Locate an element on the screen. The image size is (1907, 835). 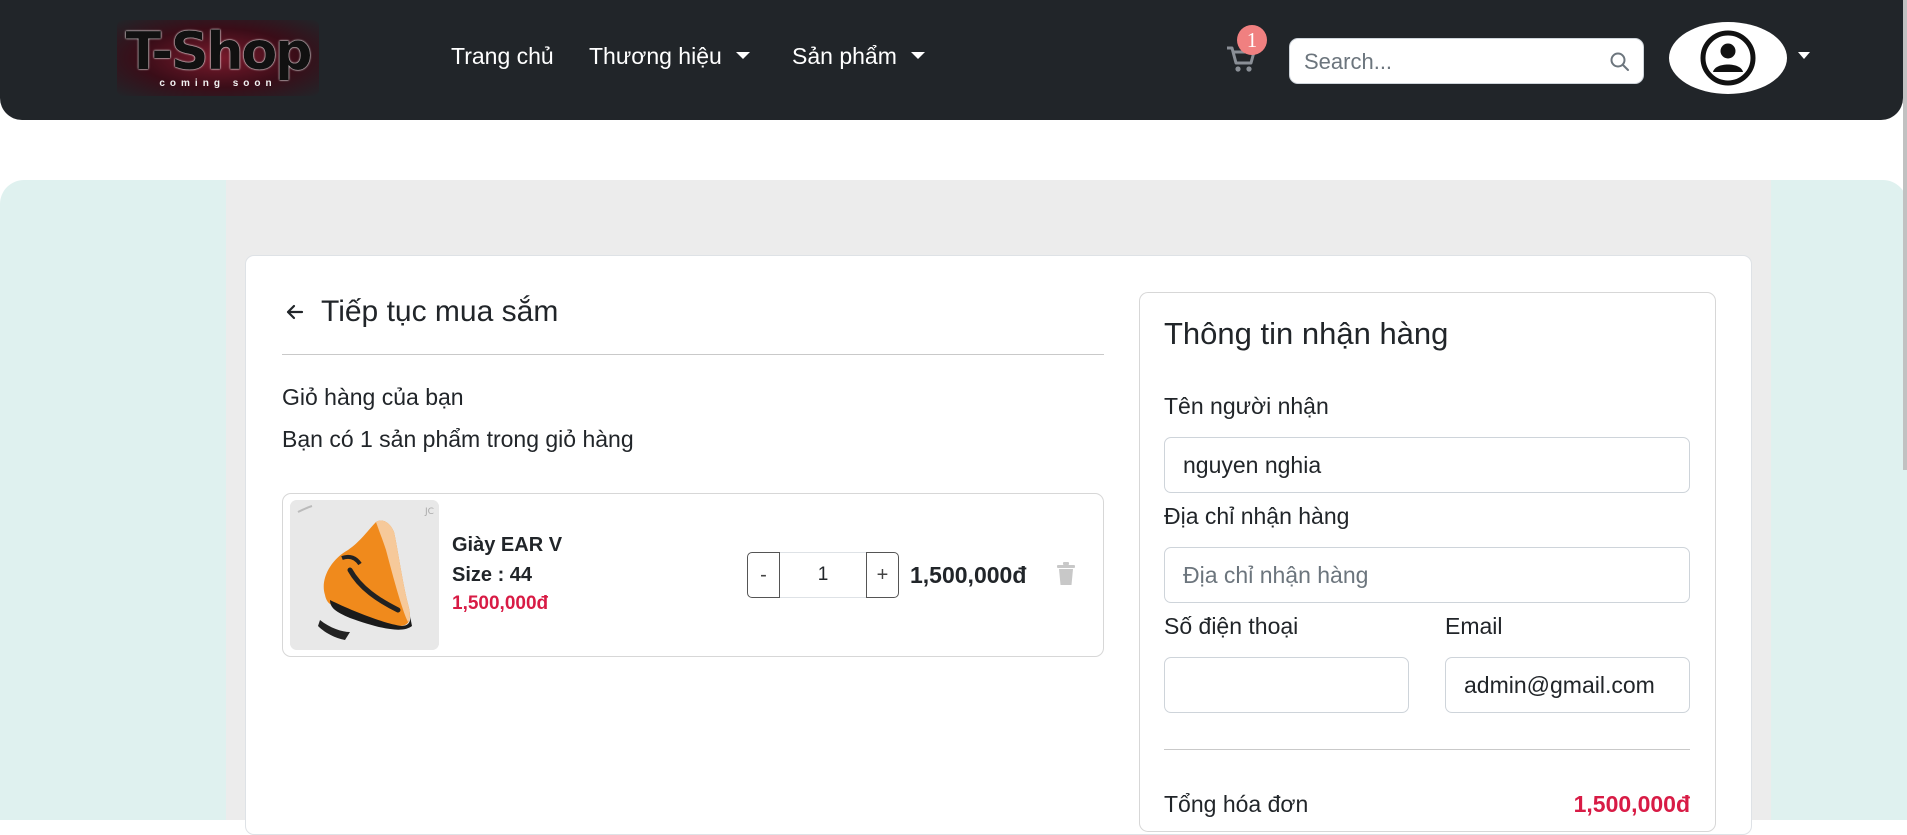
scrollbar is located at coordinates (1905, 235).